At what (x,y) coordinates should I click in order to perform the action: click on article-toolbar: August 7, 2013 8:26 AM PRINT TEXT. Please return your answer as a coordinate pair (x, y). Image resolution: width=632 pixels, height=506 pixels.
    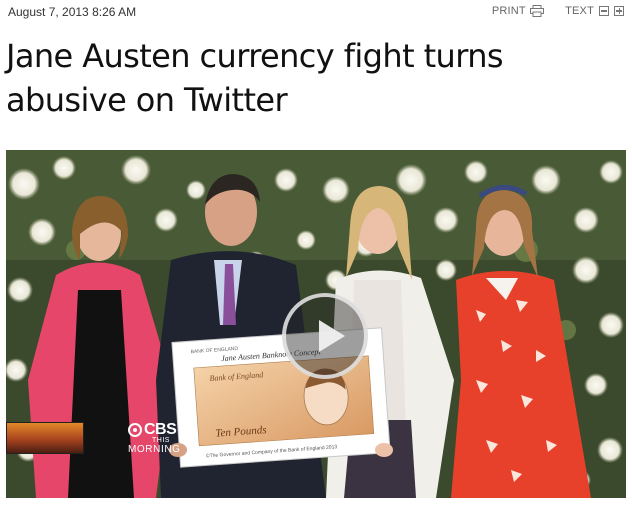
    Looking at the image, I should click on (316, 12).